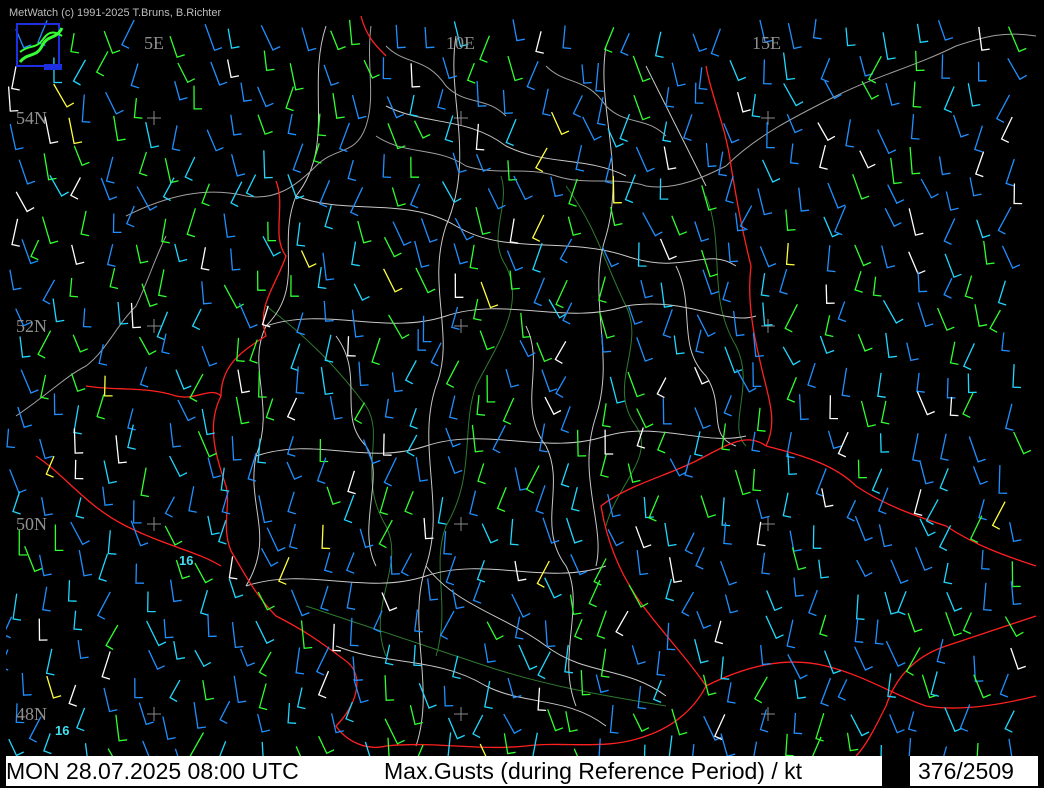  Describe the element at coordinates (62, 730) in the screenshot. I see `station-value: 16` at that location.